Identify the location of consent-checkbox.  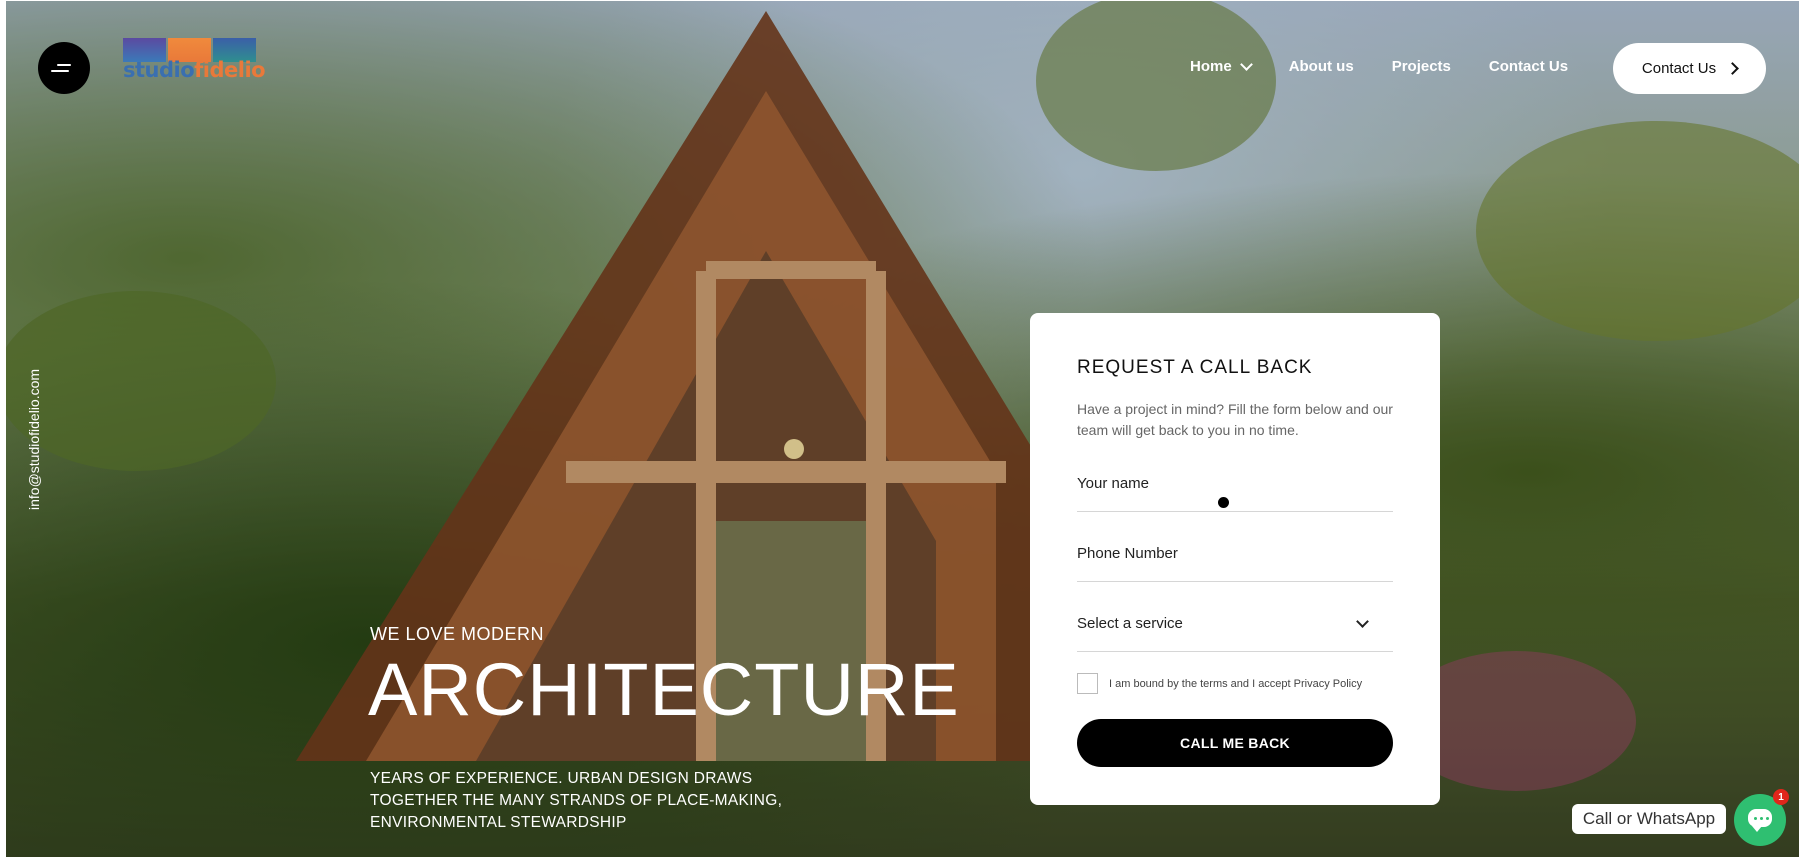
(1087, 683).